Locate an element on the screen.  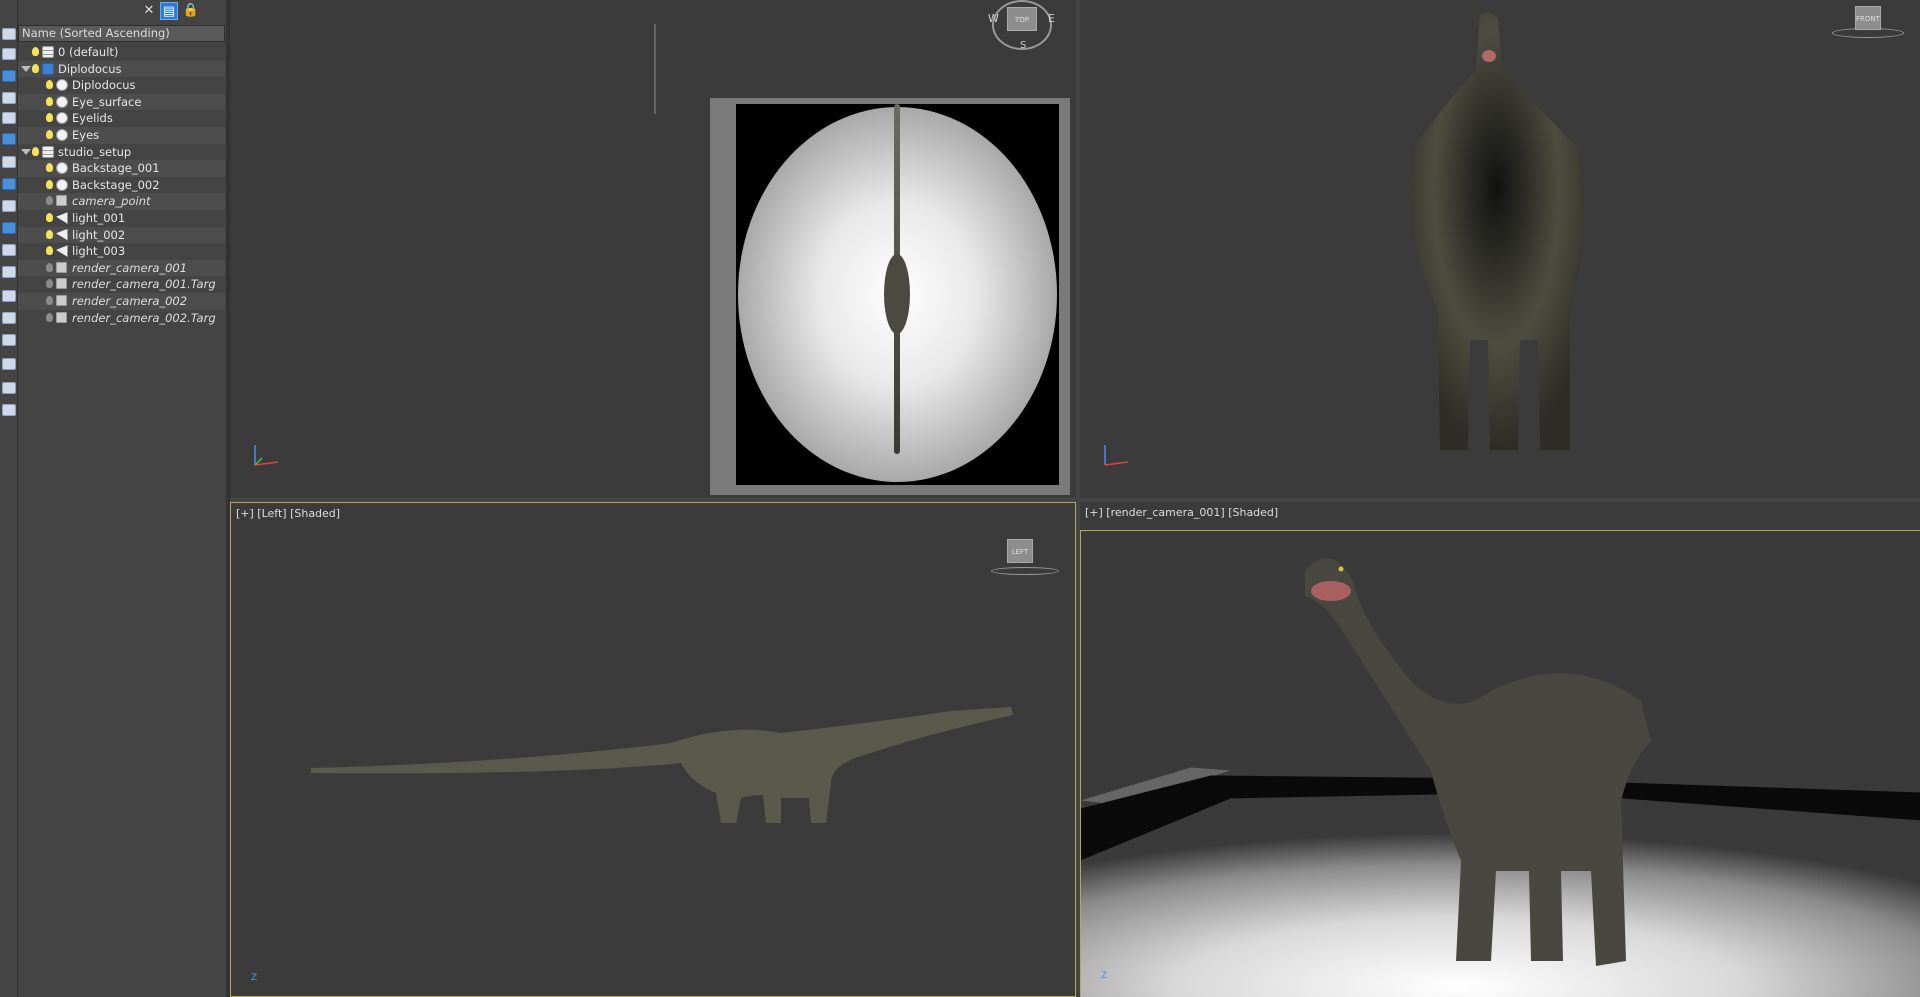
scene-tree-row-label: studio_setup is located at coordinates (95, 151).